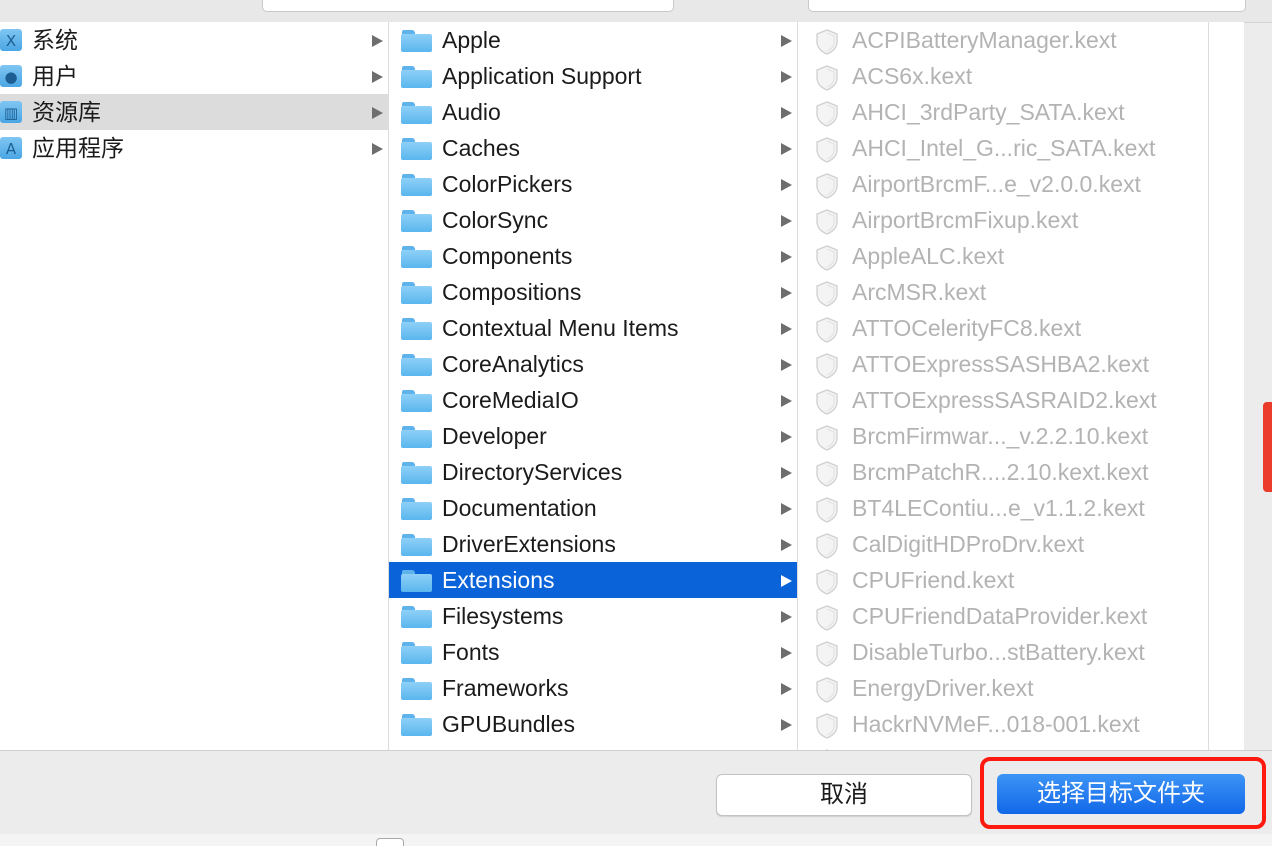 This screenshot has width=1272, height=846. I want to click on kext-name: AppleALC.kext, so click(928, 256).